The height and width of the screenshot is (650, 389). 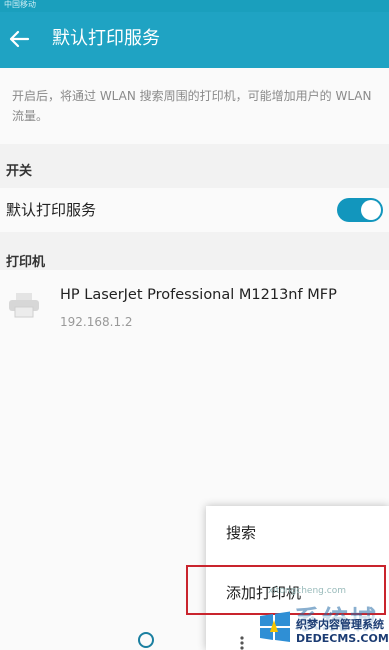 I want to click on description-text: 开启后，将通过 WLAN 搜索周围的打印机，可能增加用户的 WLAN 流量。, so click(x=192, y=106).